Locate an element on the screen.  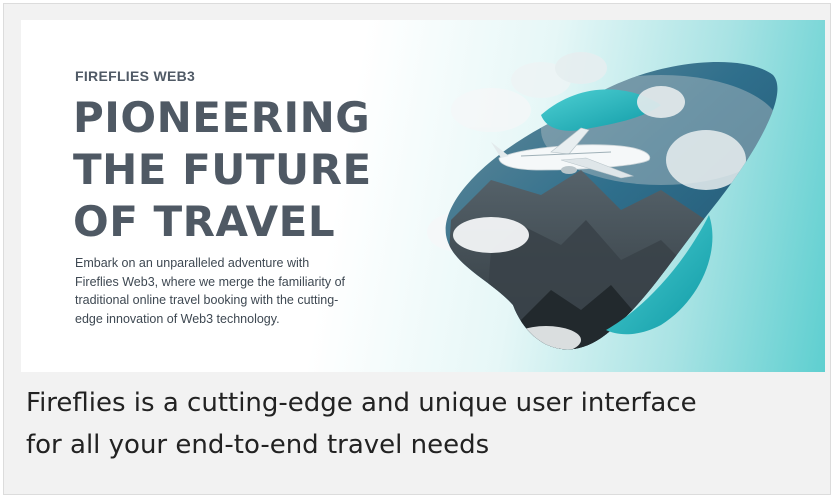
brand-eyebrow: FIREFLIES WEB3 is located at coordinates (135, 76).